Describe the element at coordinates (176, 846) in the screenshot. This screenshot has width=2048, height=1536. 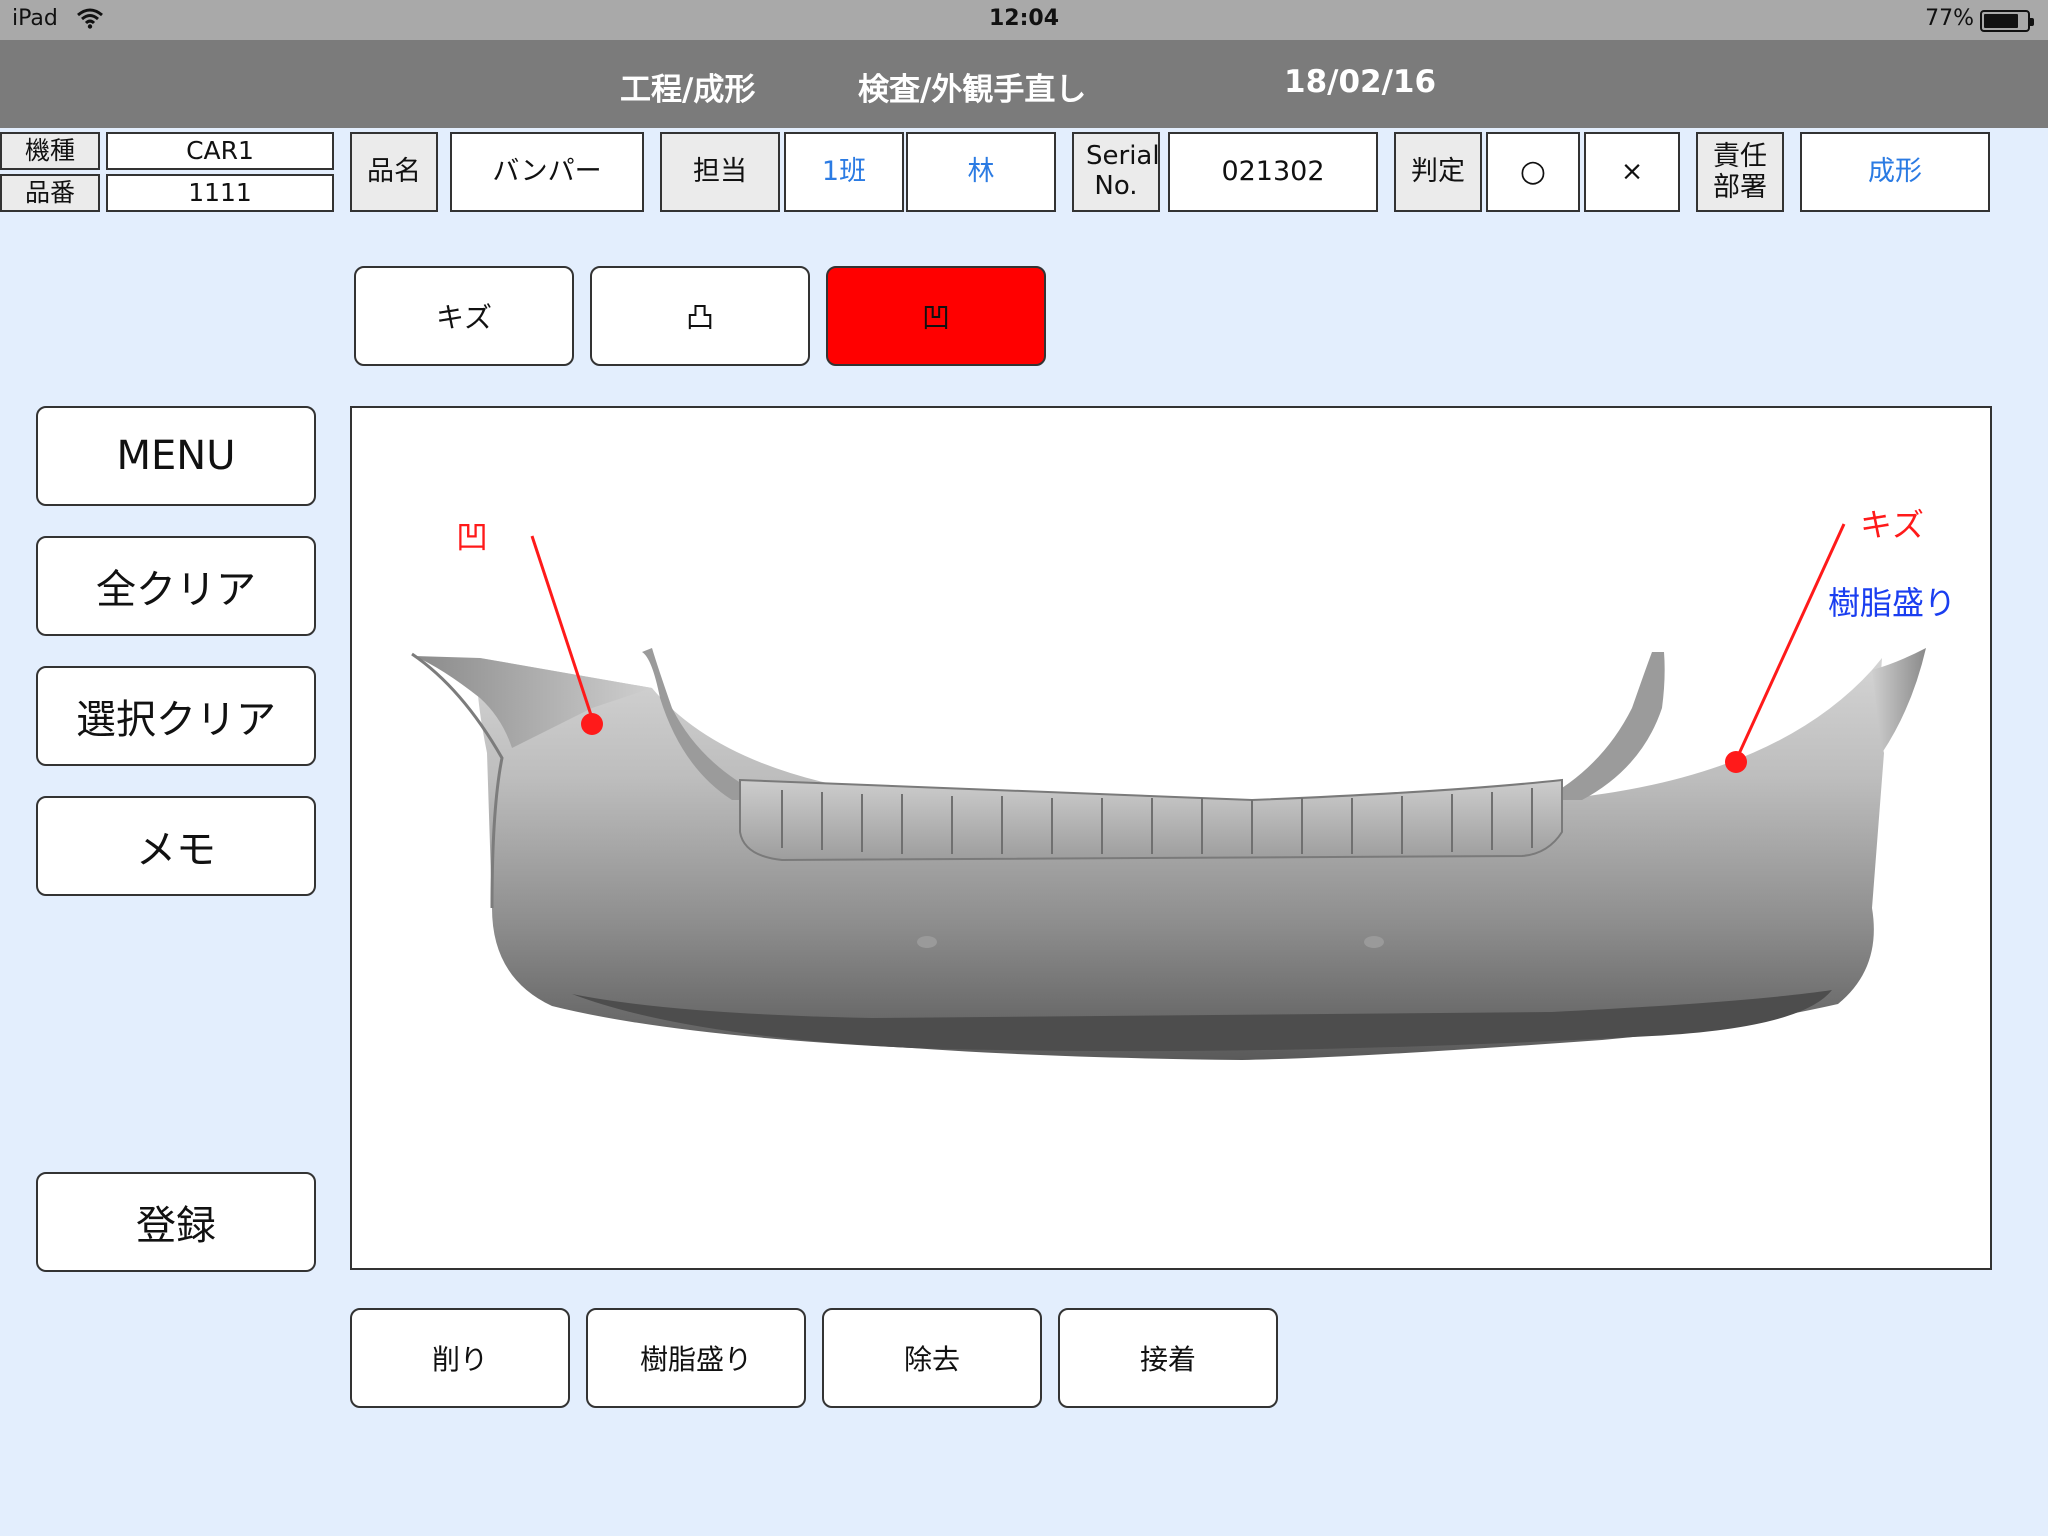
I see `memo-button: メモ` at that location.